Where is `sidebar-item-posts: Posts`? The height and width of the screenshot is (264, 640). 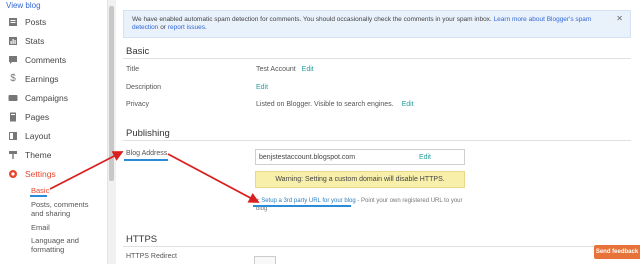 sidebar-item-posts: Posts is located at coordinates (53, 21).